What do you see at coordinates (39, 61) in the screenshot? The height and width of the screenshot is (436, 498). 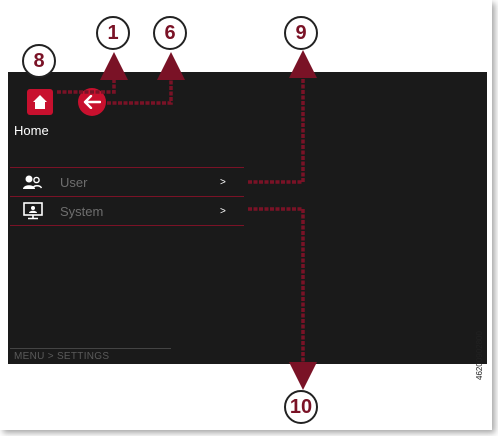 I see `callout-8: 8` at bounding box center [39, 61].